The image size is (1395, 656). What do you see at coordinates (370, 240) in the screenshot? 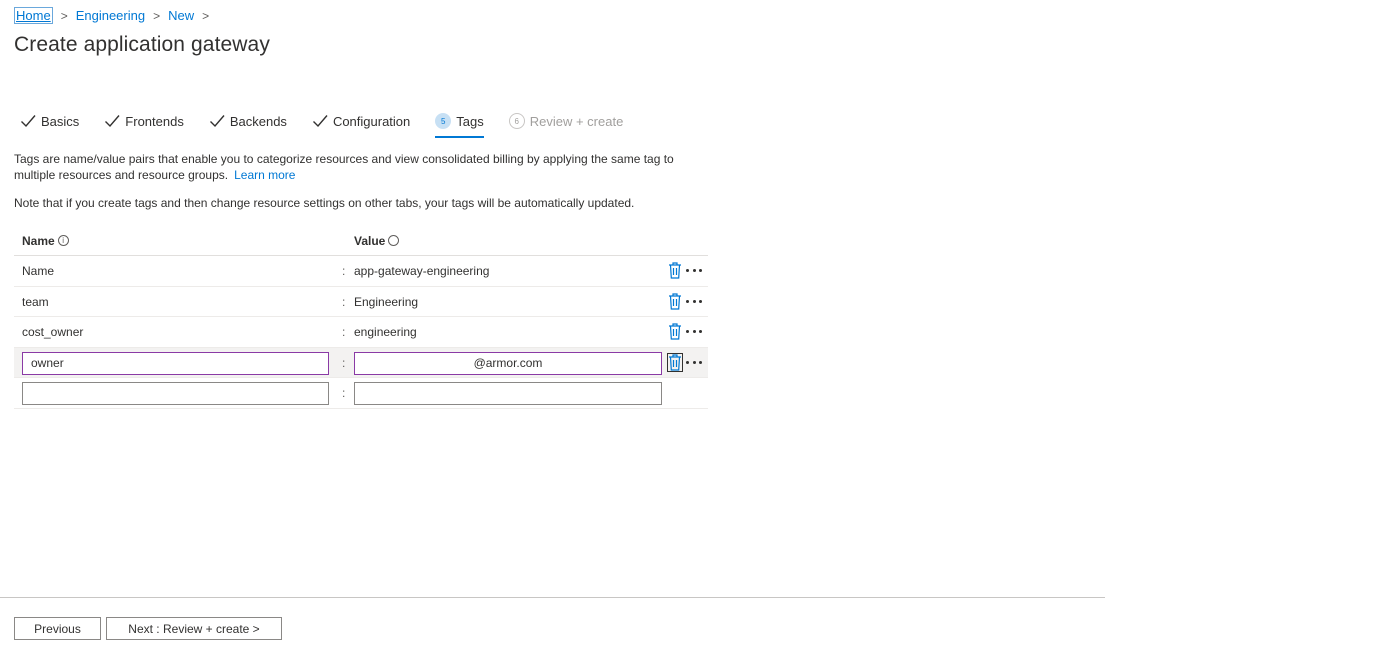
I see `value-header-label: Value` at bounding box center [370, 240].